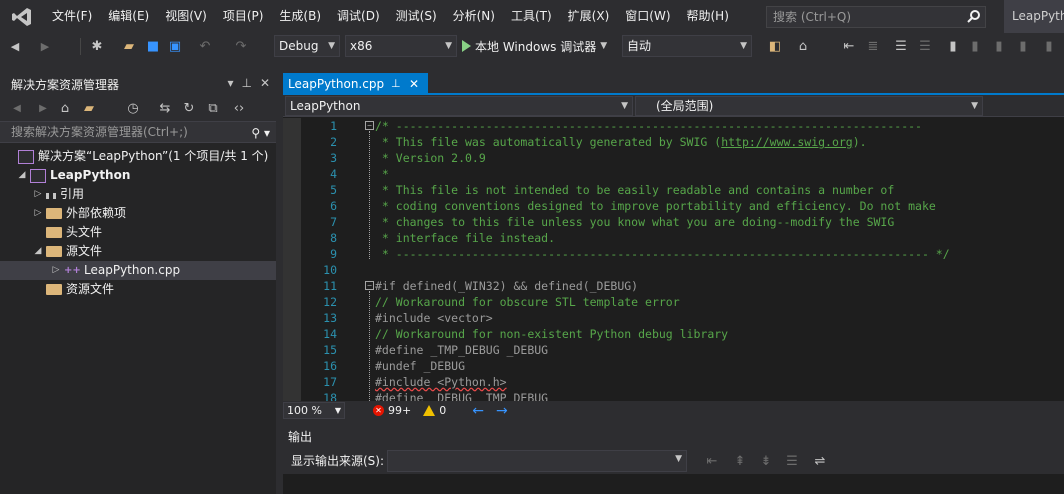 Image resolution: width=1064 pixels, height=494 pixels. Describe the element at coordinates (378, 410) in the screenshot. I see `error-icon: ✕` at that location.